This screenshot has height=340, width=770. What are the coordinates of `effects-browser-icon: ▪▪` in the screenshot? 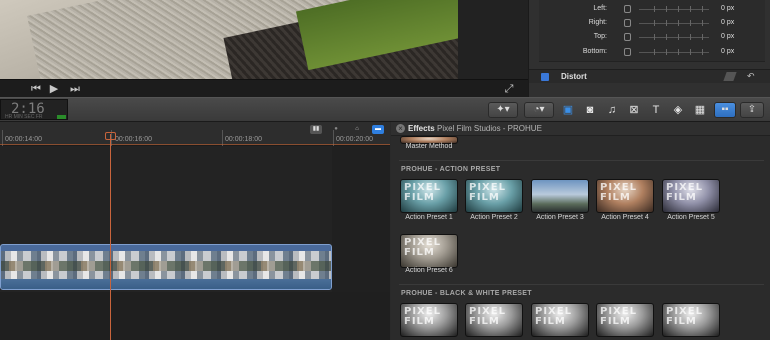 It's located at (725, 110).